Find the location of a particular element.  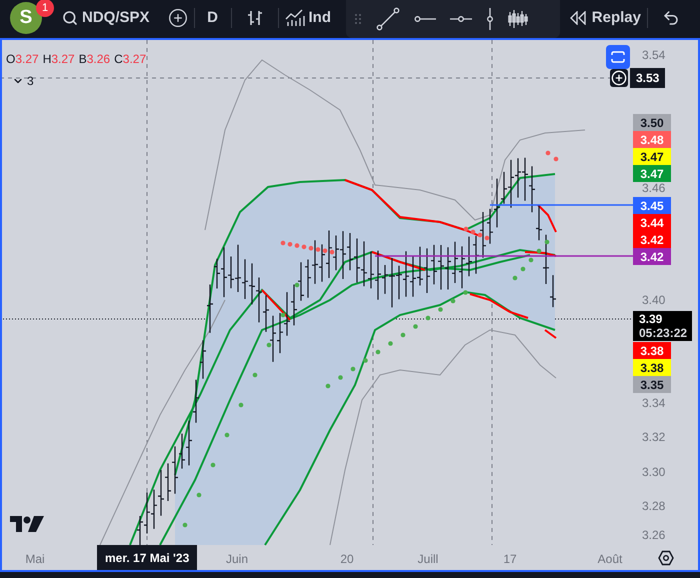

price-axis-label: 3.40 is located at coordinates (654, 300).